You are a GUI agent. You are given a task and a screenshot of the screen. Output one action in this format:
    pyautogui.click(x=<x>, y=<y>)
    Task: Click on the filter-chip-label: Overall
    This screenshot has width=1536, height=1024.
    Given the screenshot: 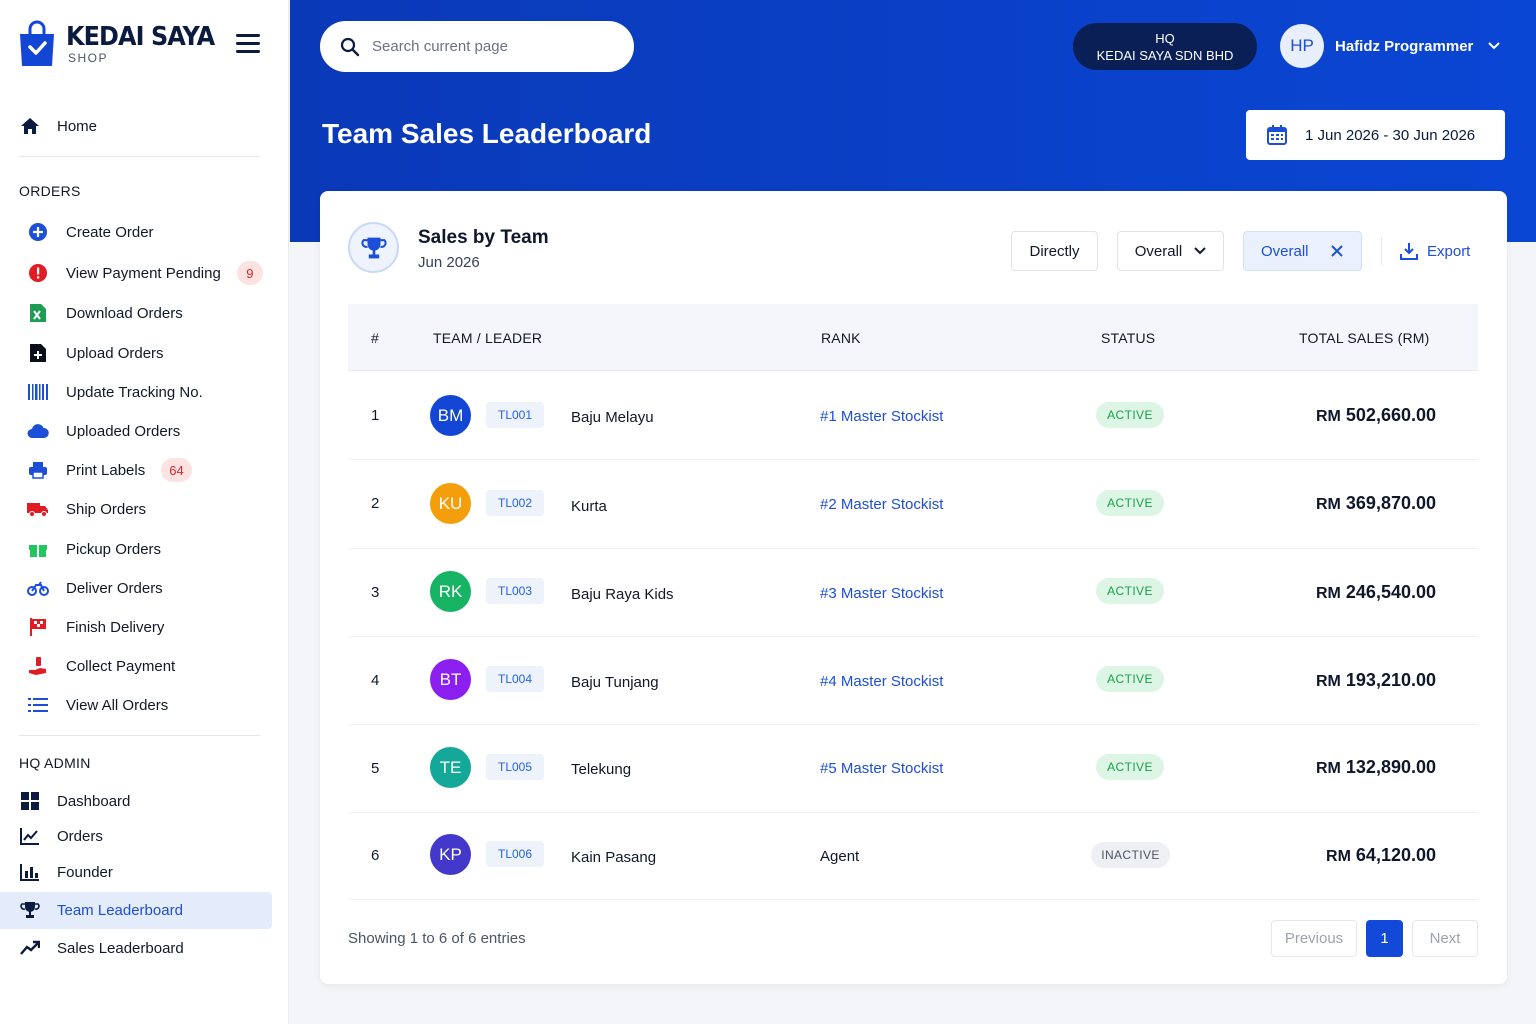 What is the action you would take?
    pyautogui.click(x=1285, y=251)
    